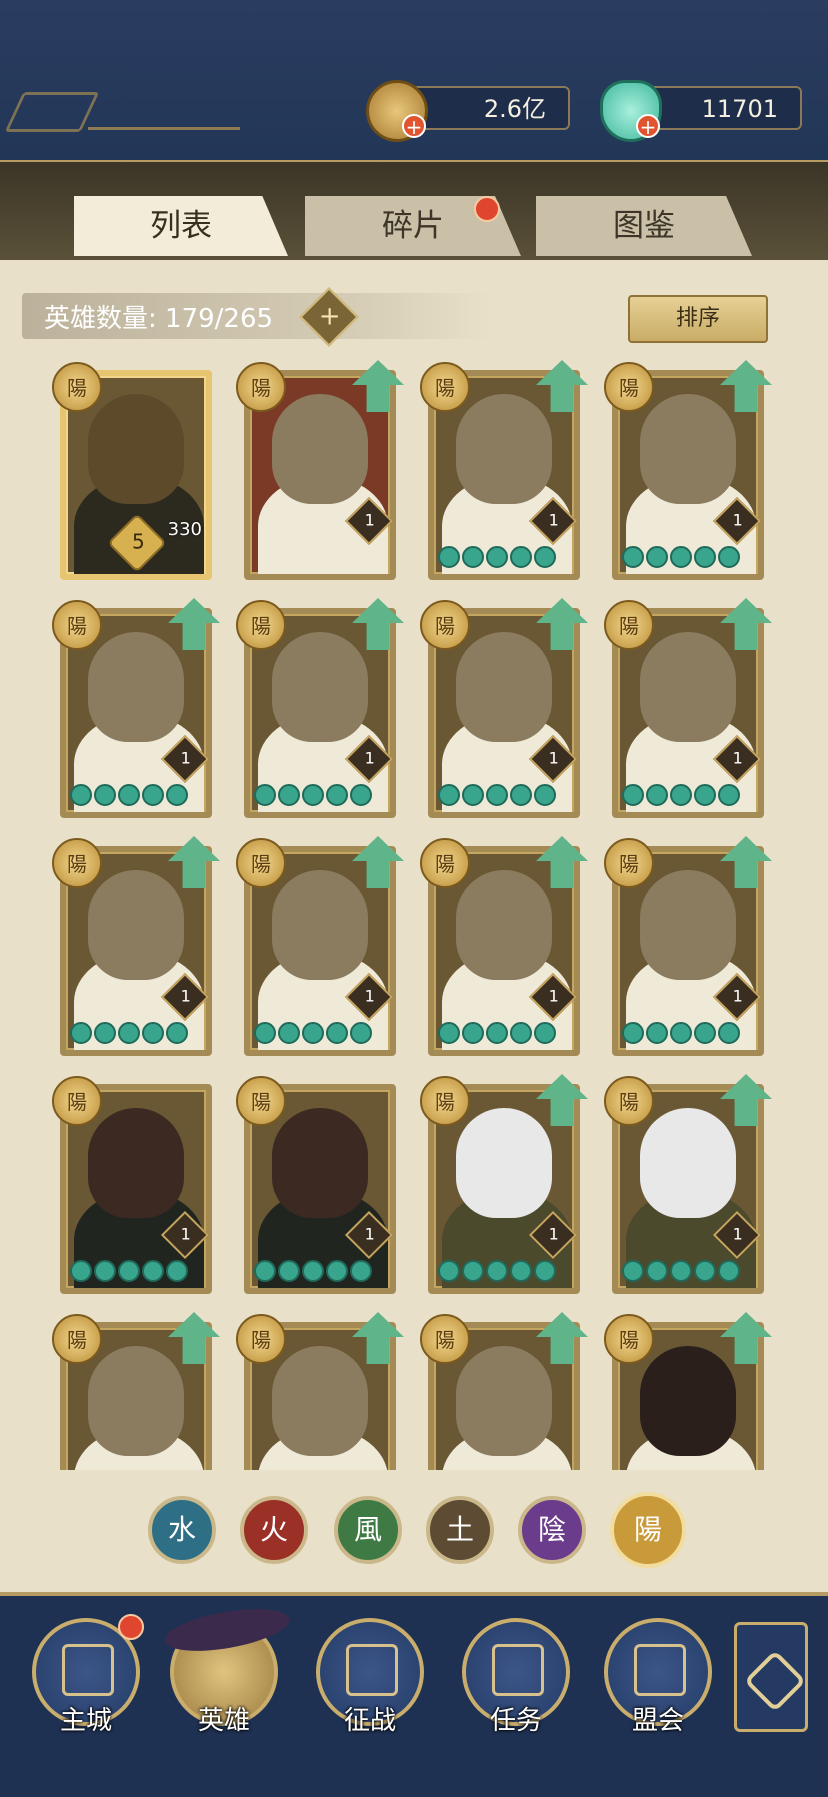 The height and width of the screenshot is (1797, 828). I want to click on star-rank: 5, so click(138, 541).